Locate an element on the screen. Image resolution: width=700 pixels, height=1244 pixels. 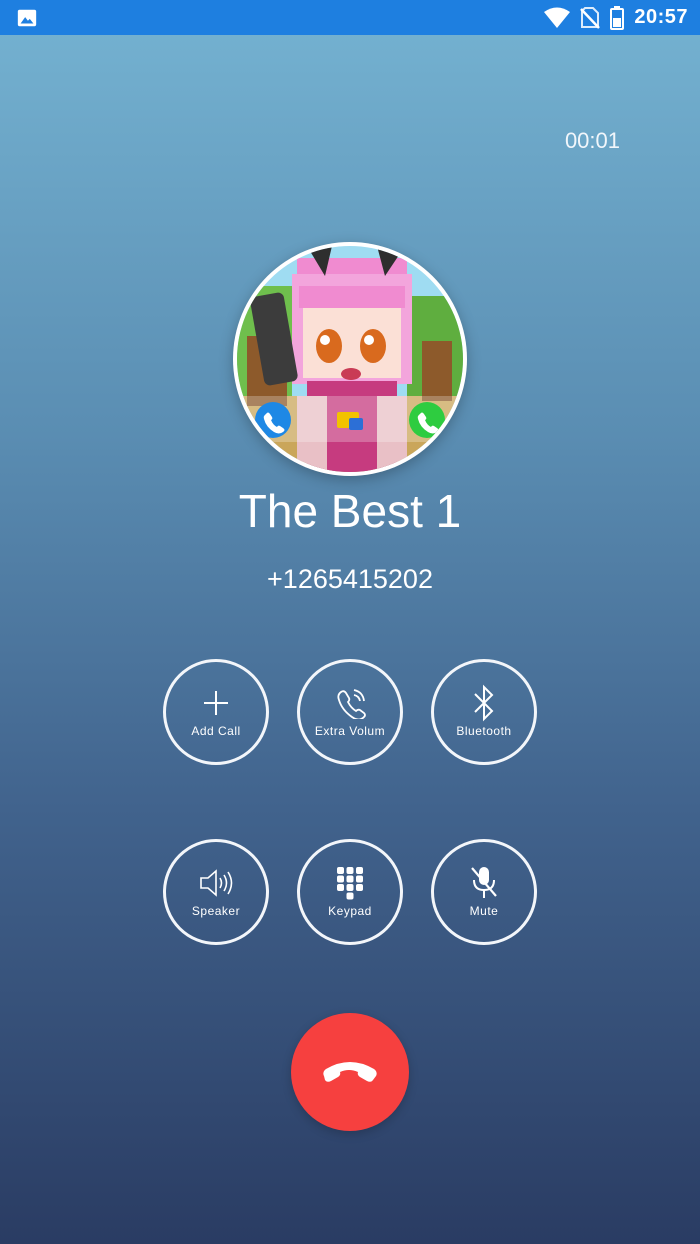
bluetooth-button: Bluetooth is located at coordinates (484, 712).